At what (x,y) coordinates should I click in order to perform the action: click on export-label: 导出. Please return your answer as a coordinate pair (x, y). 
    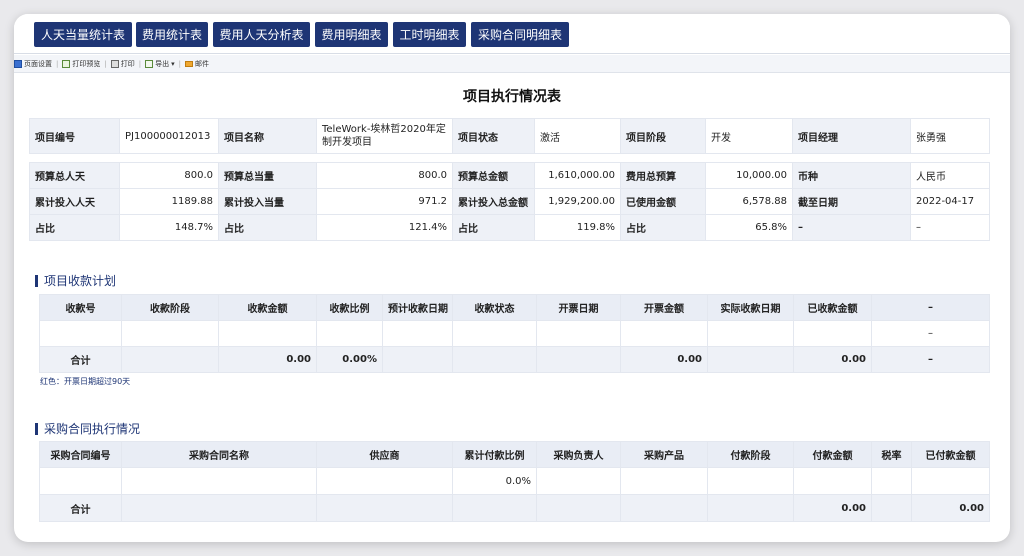
    Looking at the image, I should click on (162, 63).